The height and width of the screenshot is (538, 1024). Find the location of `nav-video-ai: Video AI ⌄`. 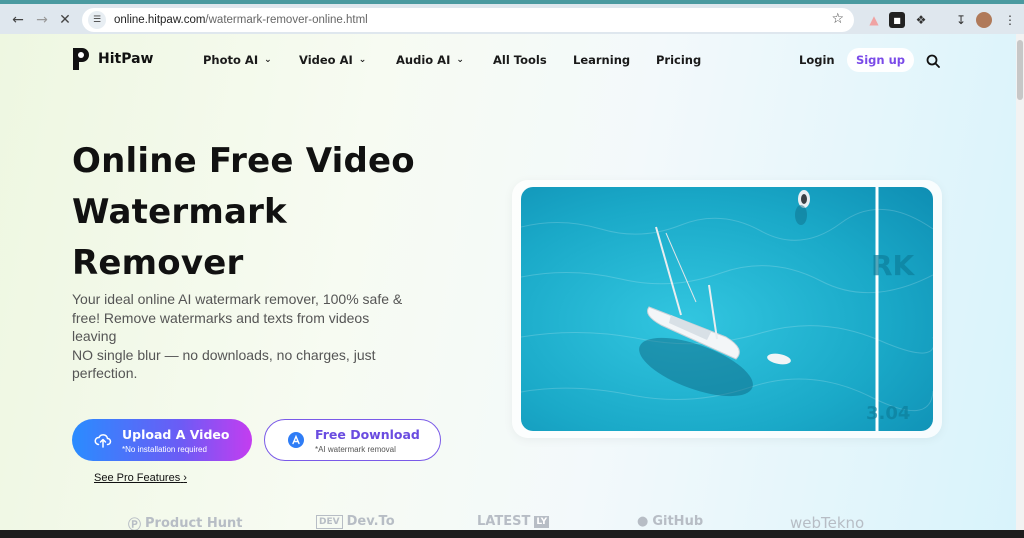

nav-video-ai: Video AI ⌄ is located at coordinates (332, 60).